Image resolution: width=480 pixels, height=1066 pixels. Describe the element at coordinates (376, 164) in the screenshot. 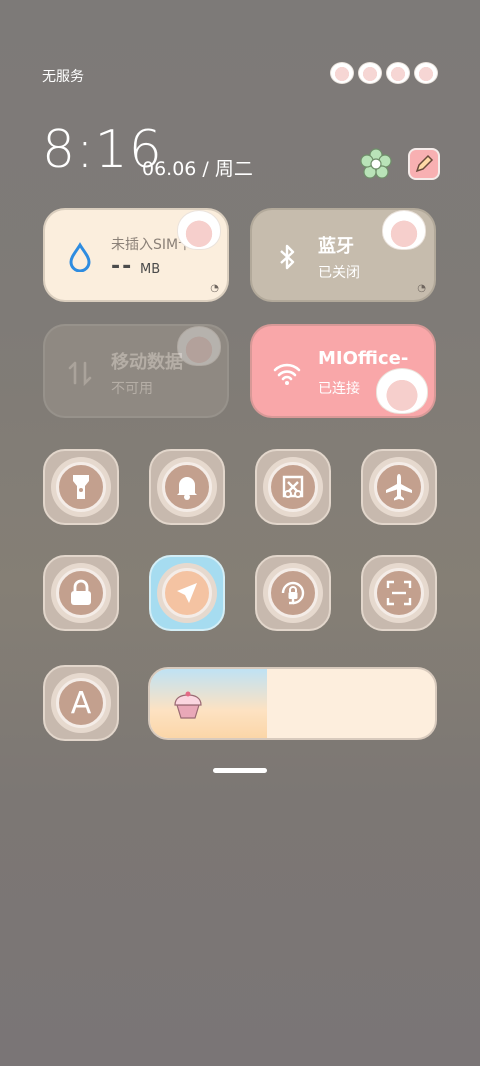

I see `settings-flower-icon` at that location.